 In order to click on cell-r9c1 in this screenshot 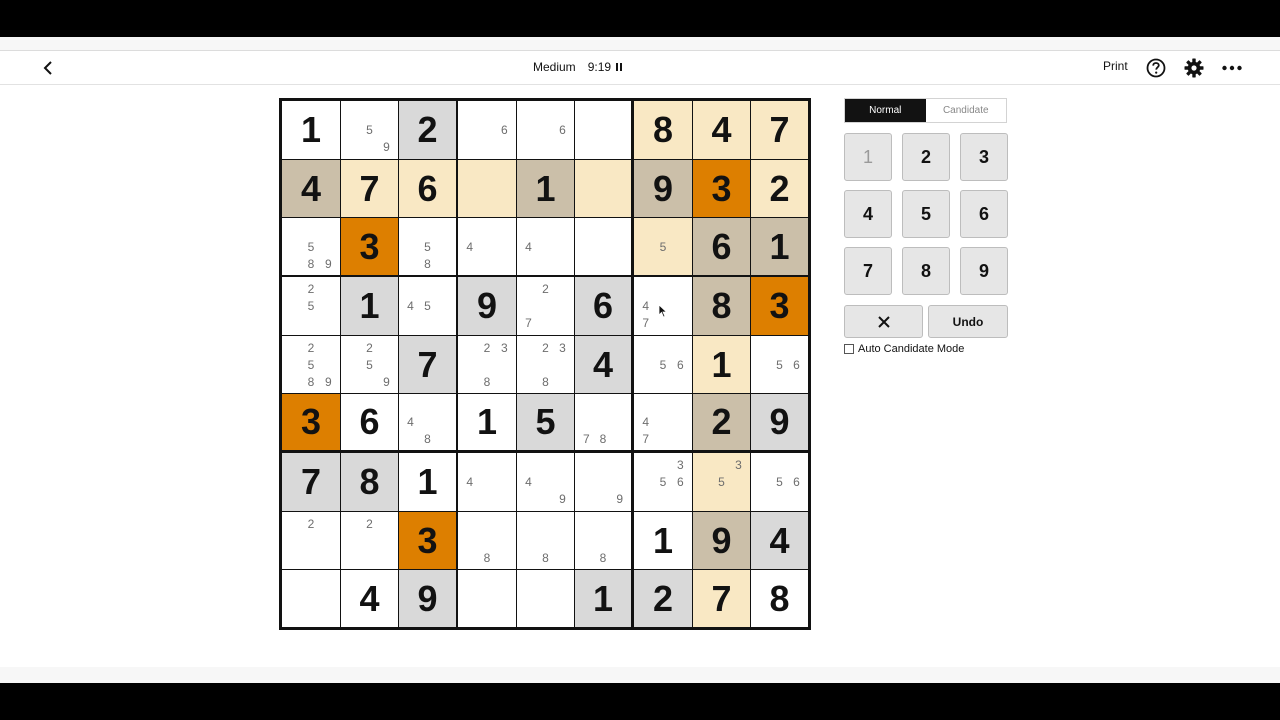, I will do `click(311, 598)`.